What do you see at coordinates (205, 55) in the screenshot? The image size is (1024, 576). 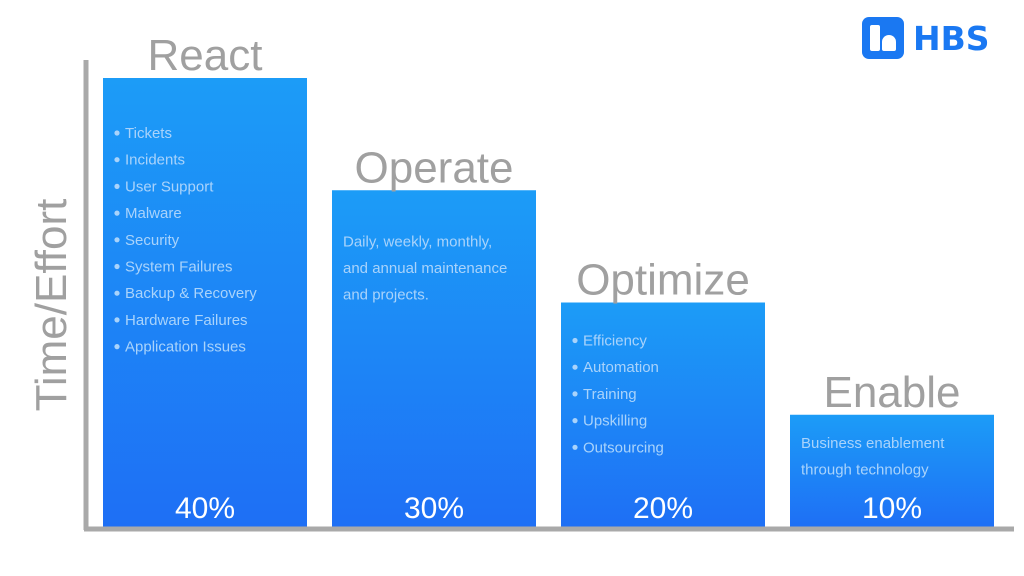 I see `category-label: React` at bounding box center [205, 55].